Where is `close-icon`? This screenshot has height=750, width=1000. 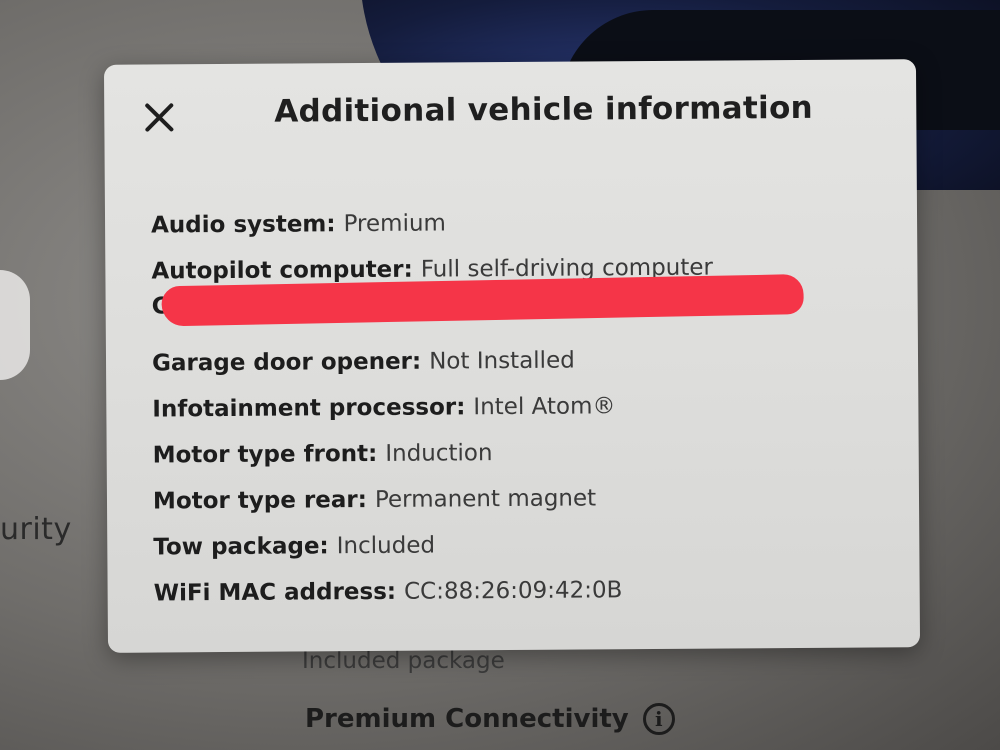 close-icon is located at coordinates (159, 117).